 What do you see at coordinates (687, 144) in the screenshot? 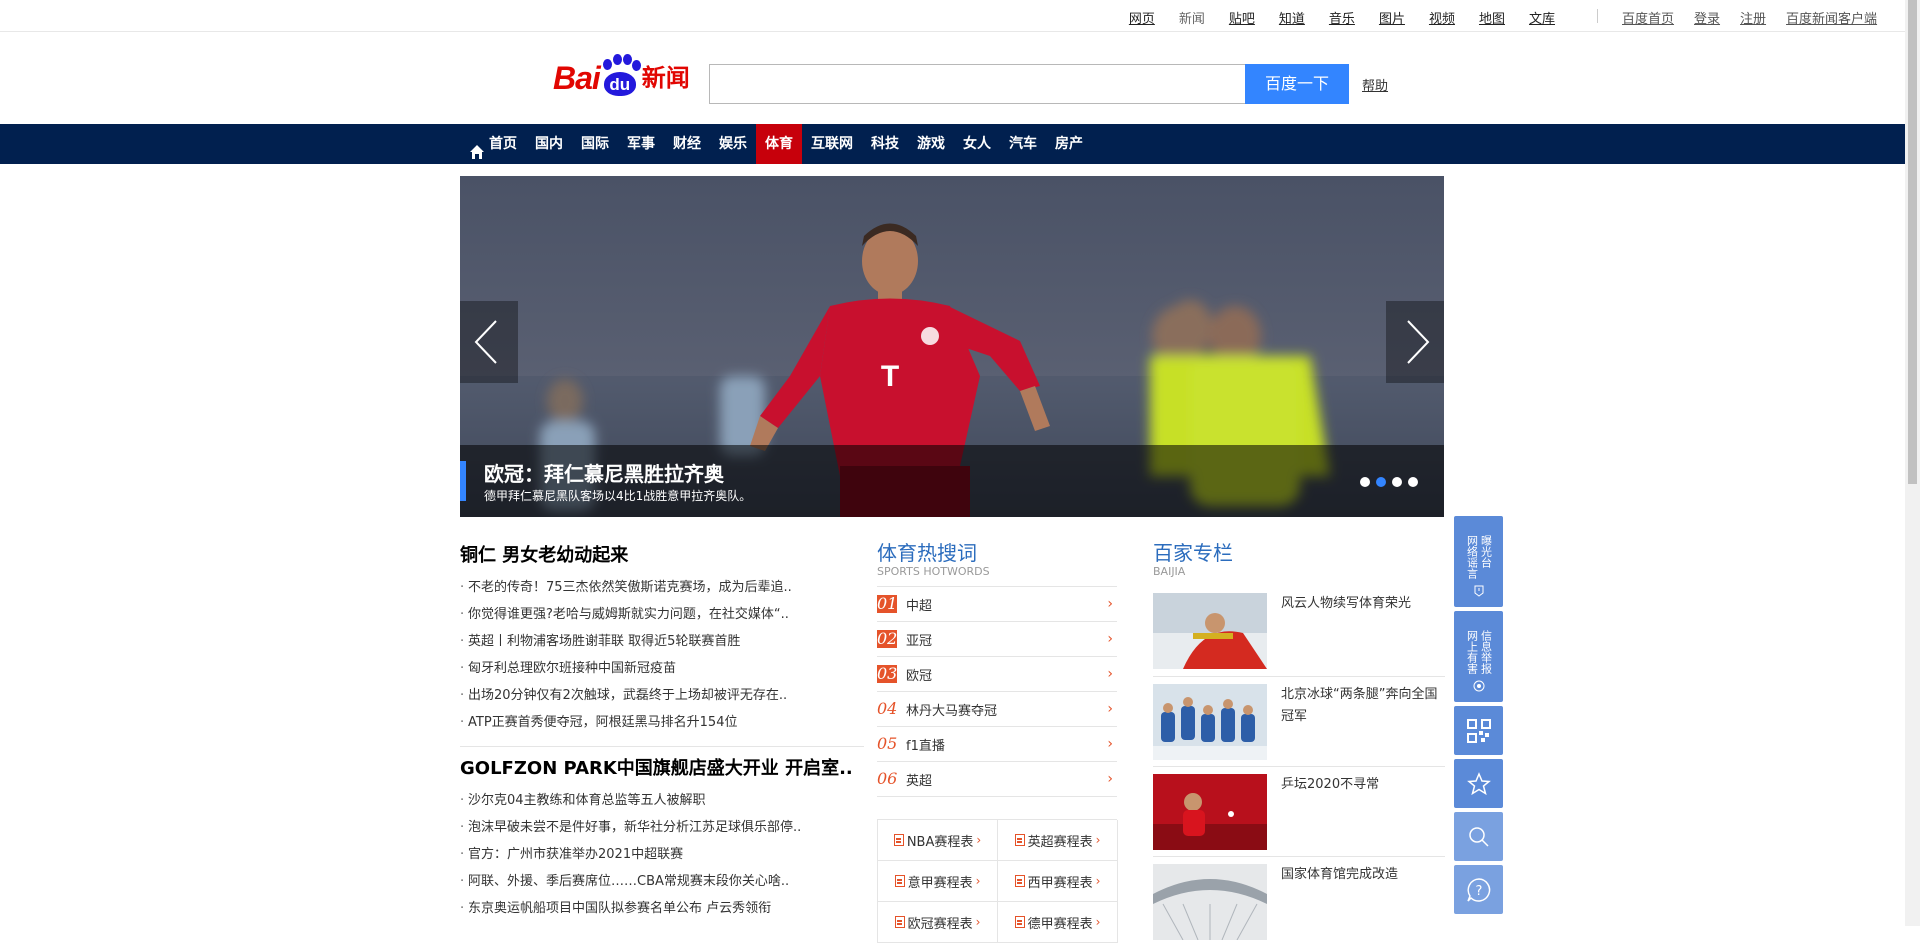
I see `nav-item: 财经` at bounding box center [687, 144].